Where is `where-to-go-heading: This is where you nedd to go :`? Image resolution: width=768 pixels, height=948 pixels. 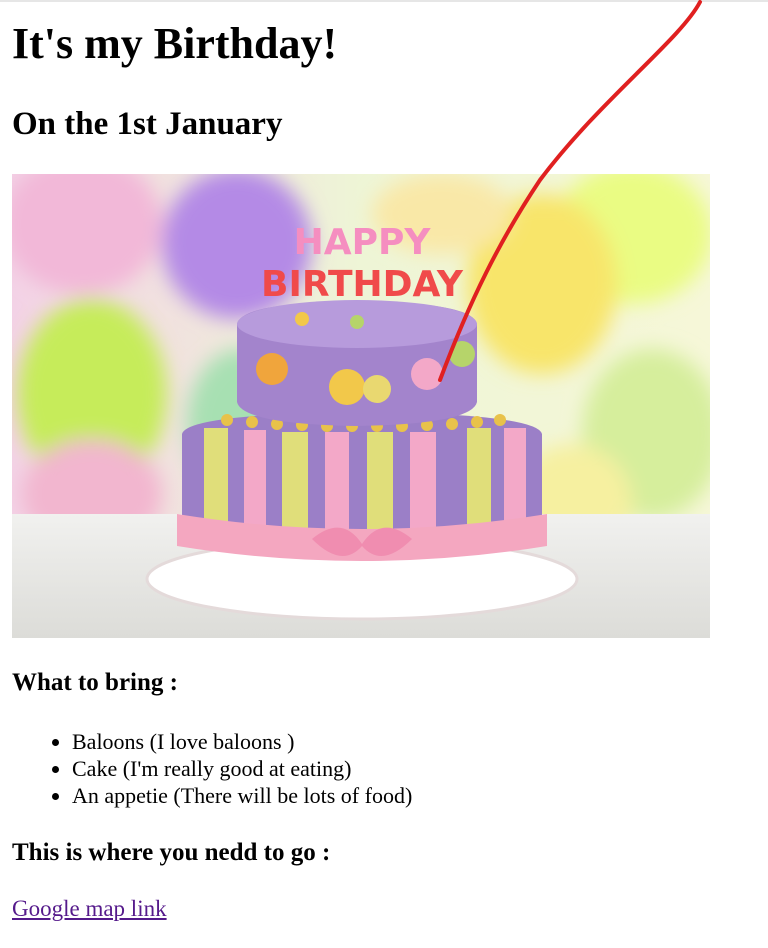 where-to-go-heading: This is where you nedd to go : is located at coordinates (171, 852).